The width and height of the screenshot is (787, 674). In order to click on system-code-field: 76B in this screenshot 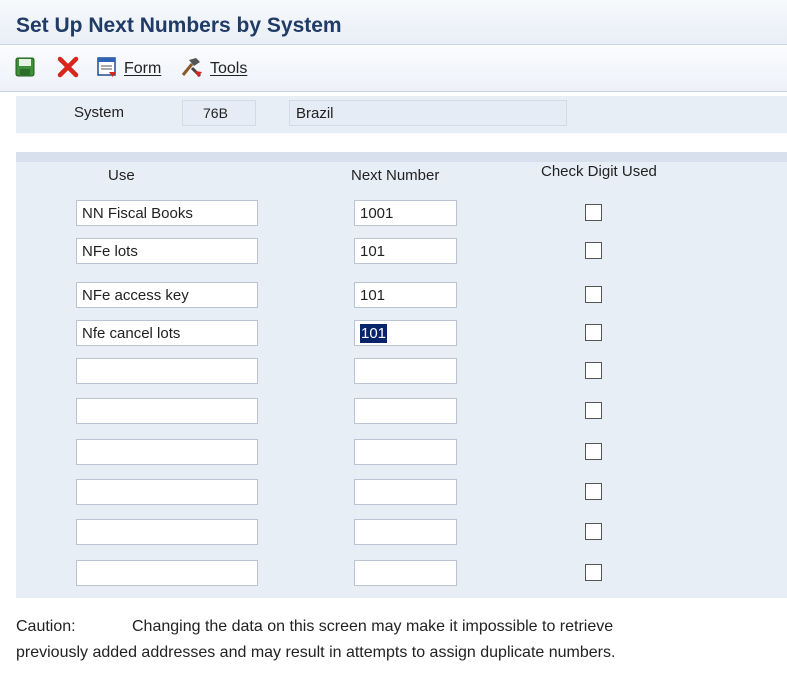, I will do `click(219, 113)`.